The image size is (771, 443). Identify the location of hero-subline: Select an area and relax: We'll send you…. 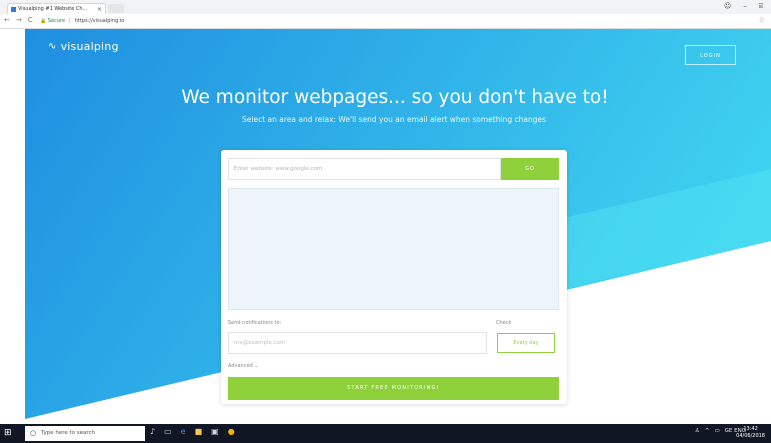
(394, 119).